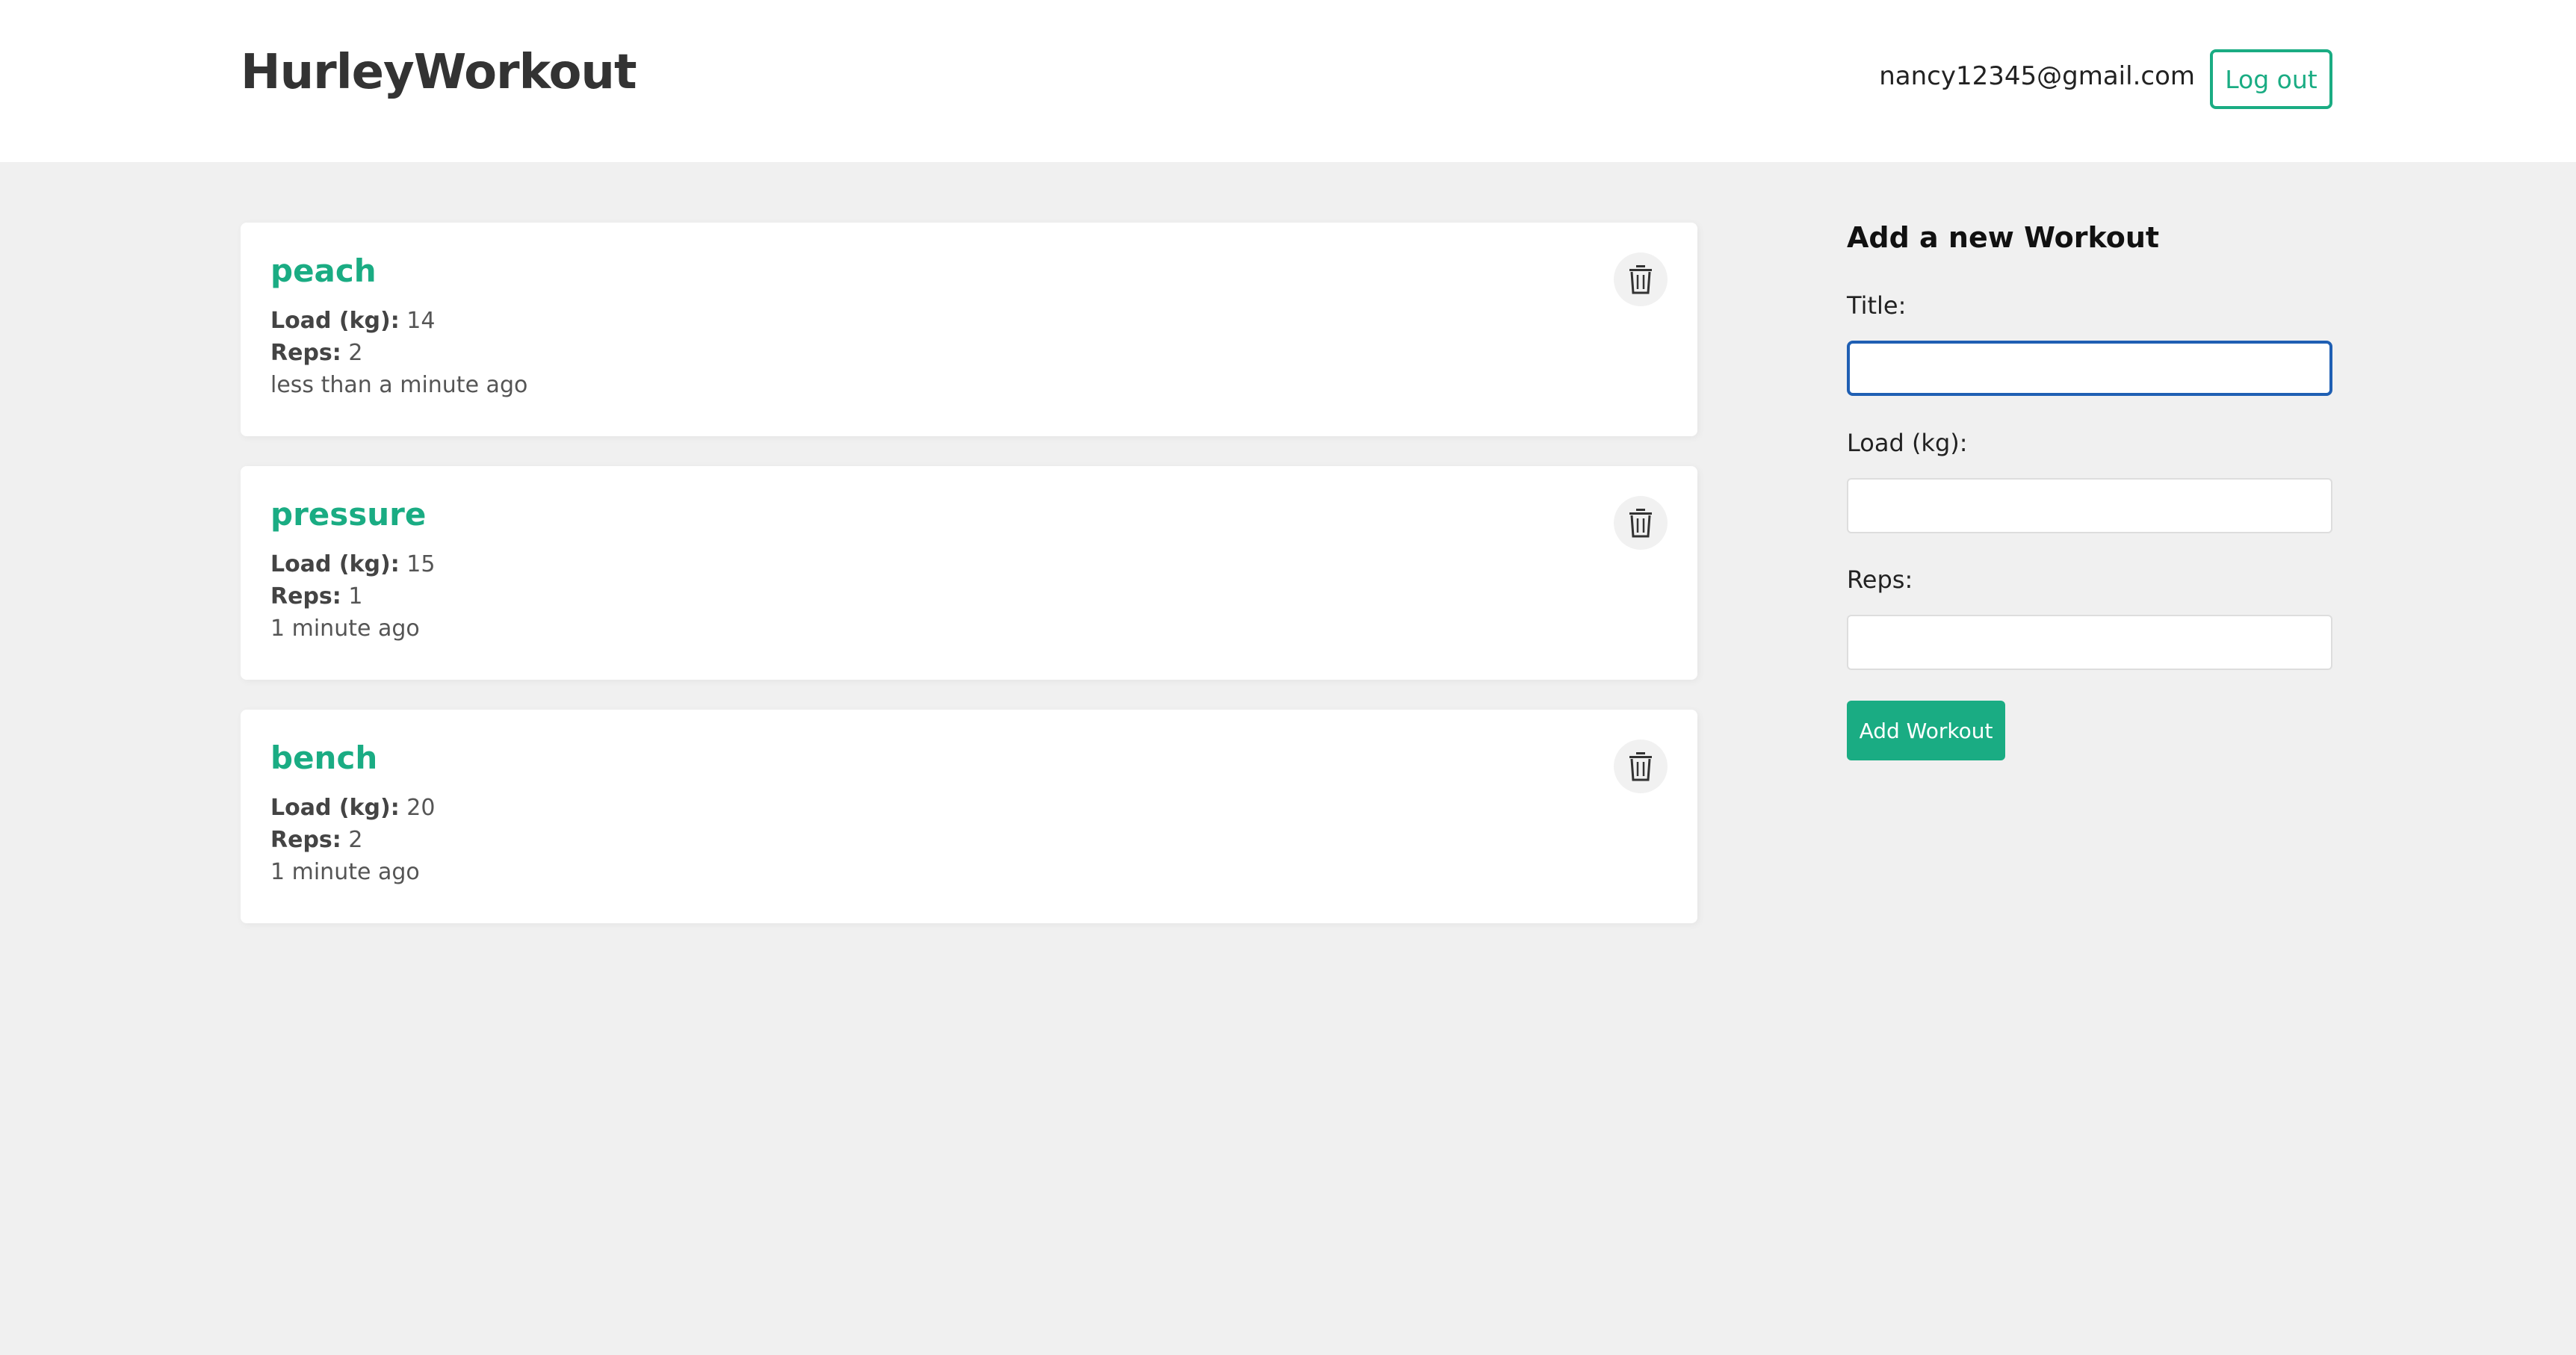  I want to click on workout-load: Load (kg): 14, so click(352, 321).